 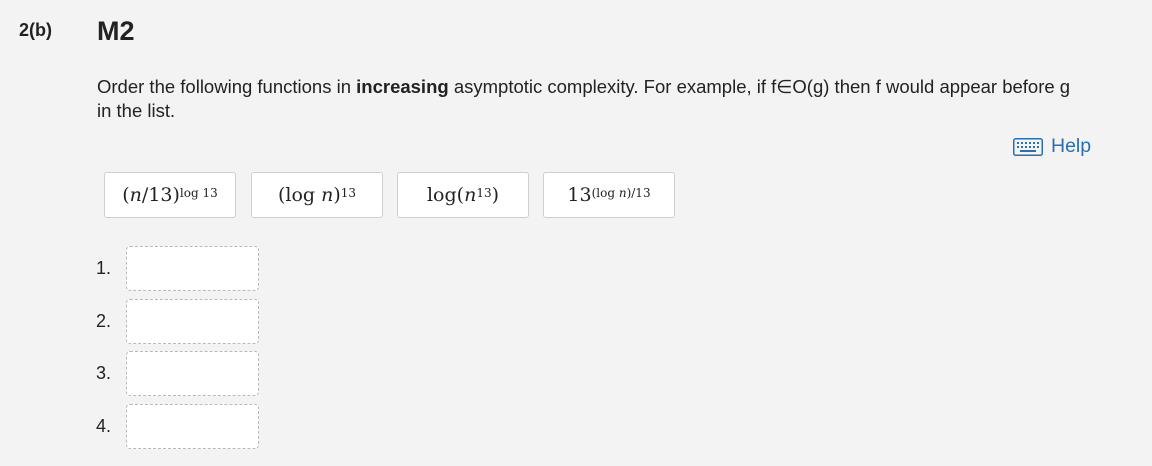 I want to click on tile-4-base: 13, so click(x=579, y=195).